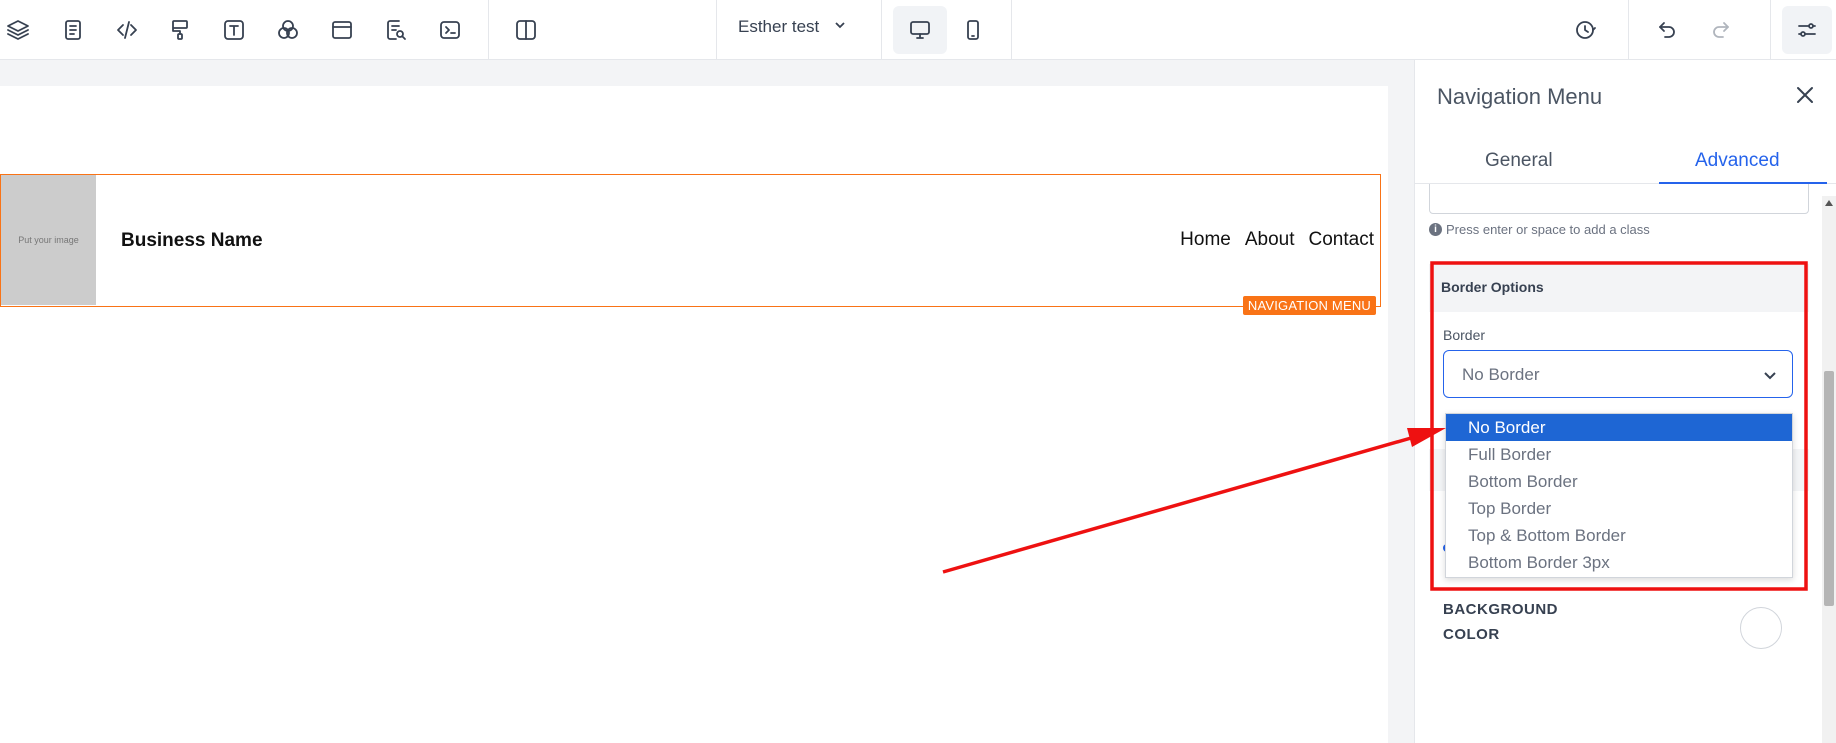  Describe the element at coordinates (1721, 30) in the screenshot. I see `redo-icon` at that location.